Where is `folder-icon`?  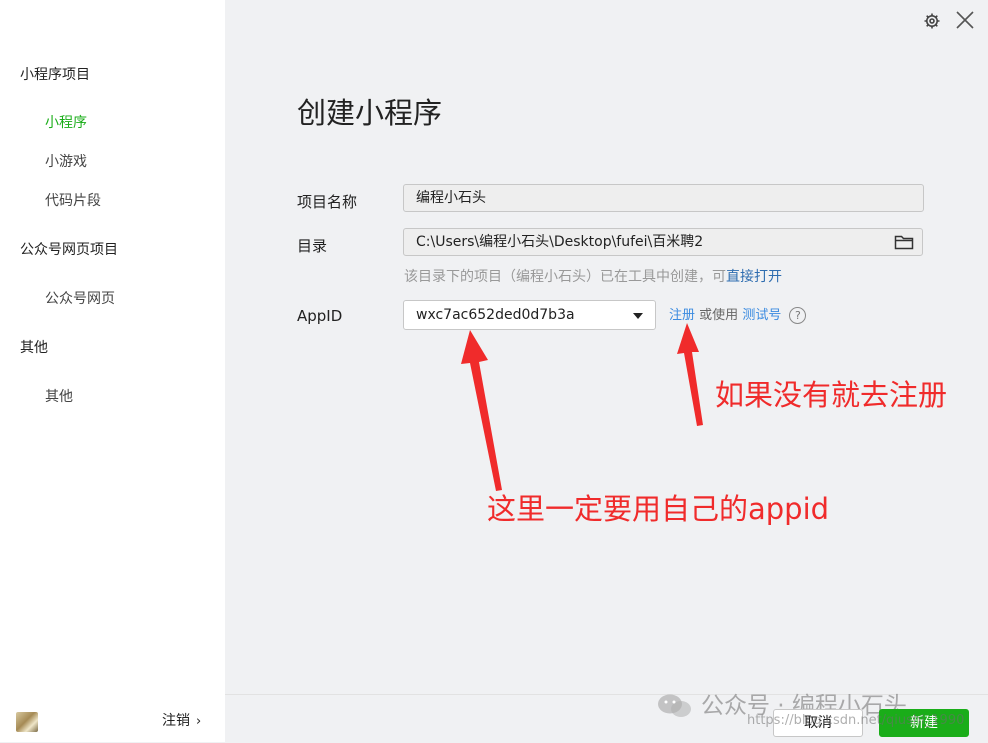
folder-icon is located at coordinates (904, 242).